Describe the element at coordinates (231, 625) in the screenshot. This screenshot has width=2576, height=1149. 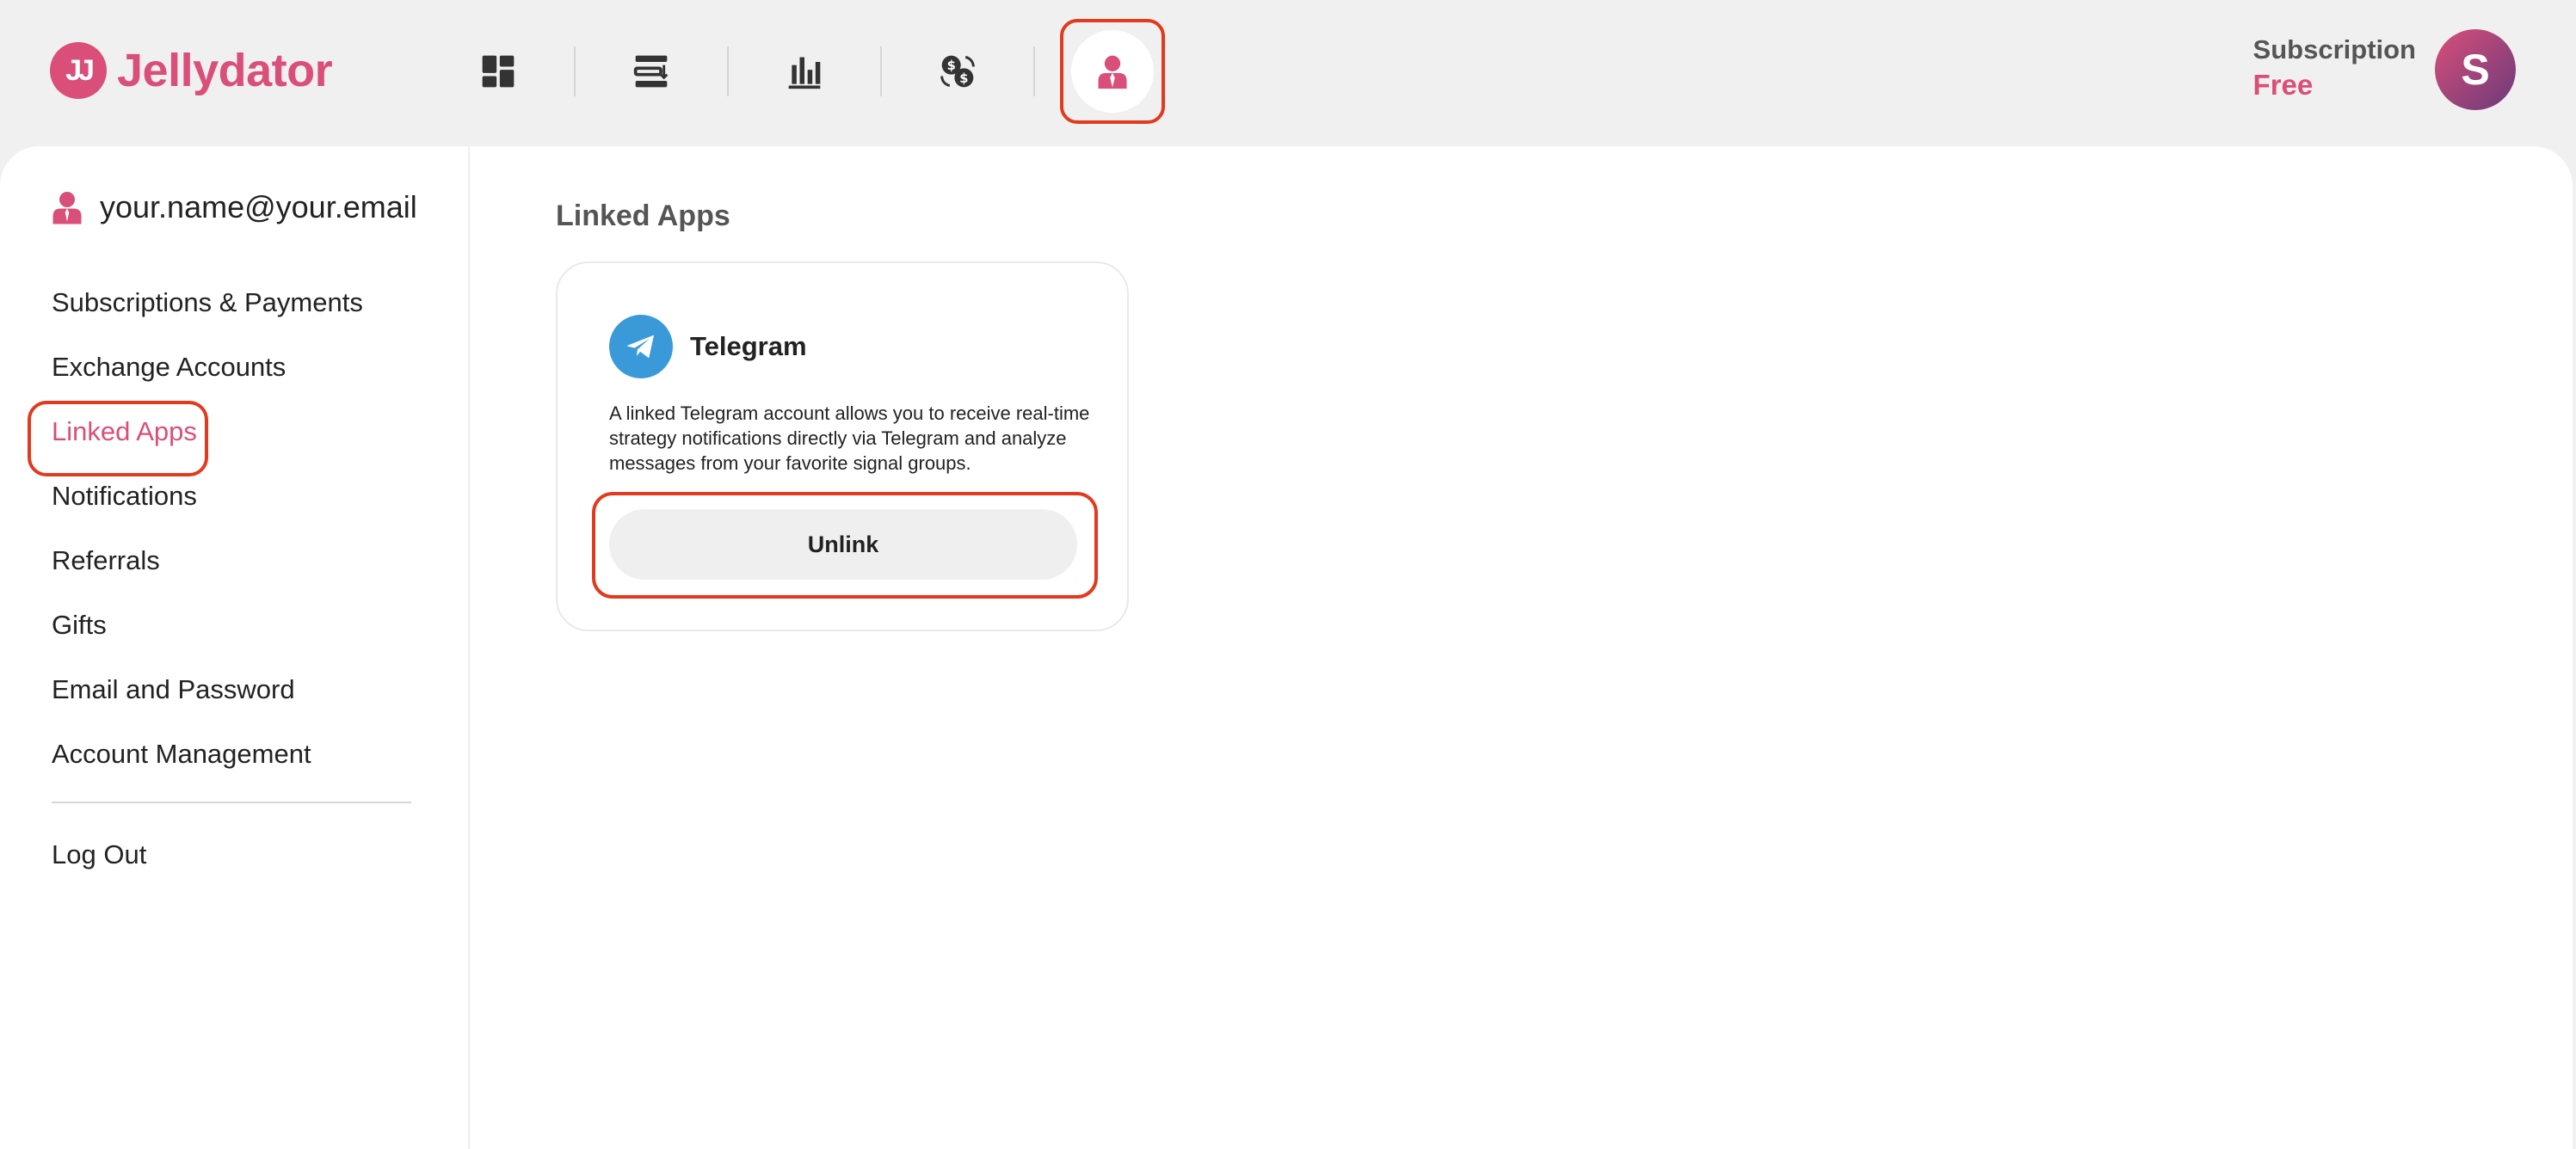
I see `sidebar-item-gifts: Gifts` at that location.